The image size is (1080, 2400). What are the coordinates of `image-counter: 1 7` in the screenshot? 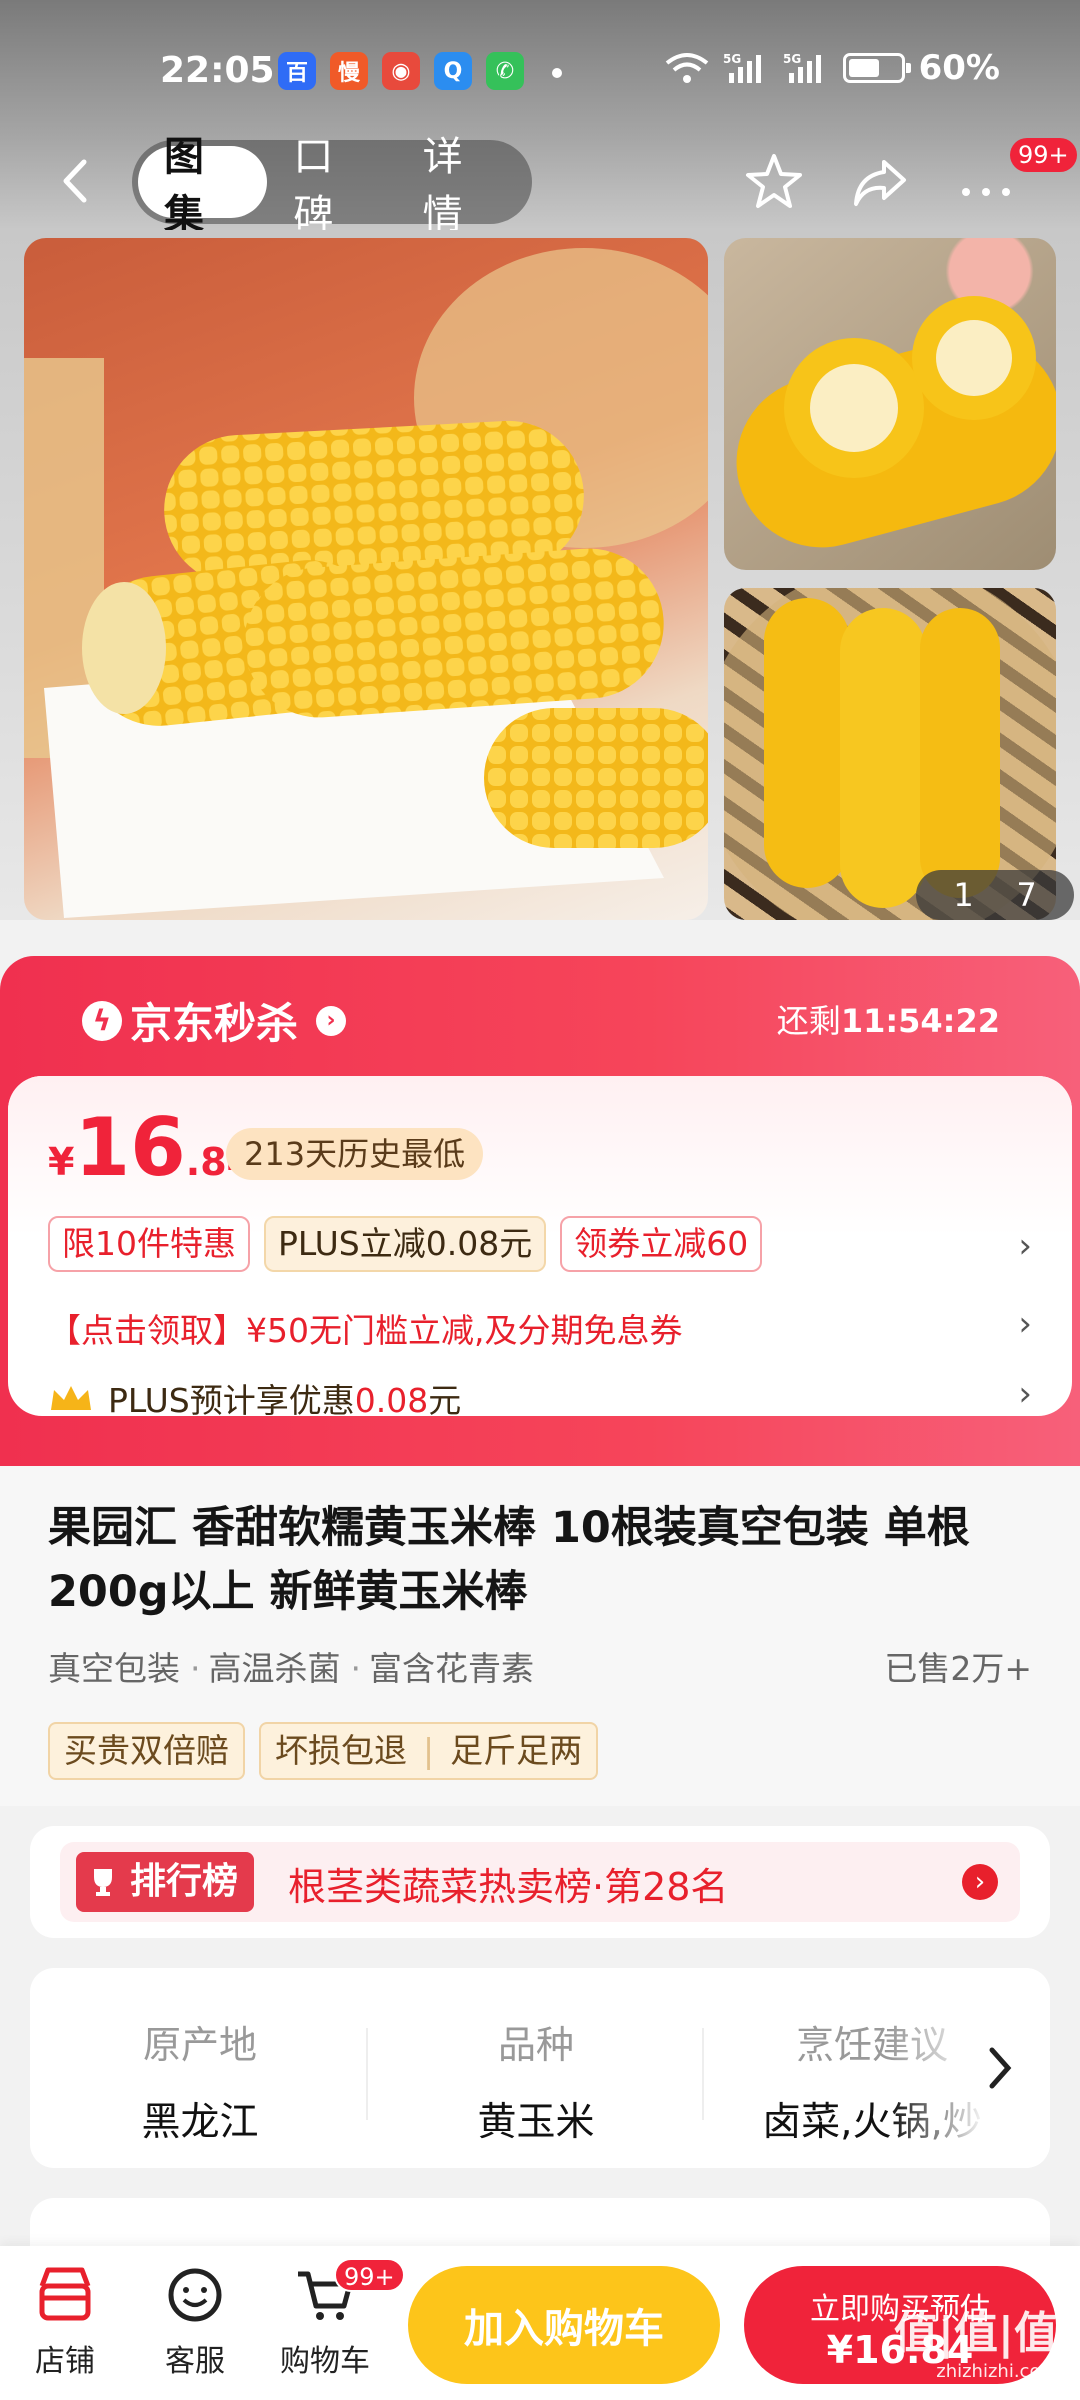 It's located at (995, 895).